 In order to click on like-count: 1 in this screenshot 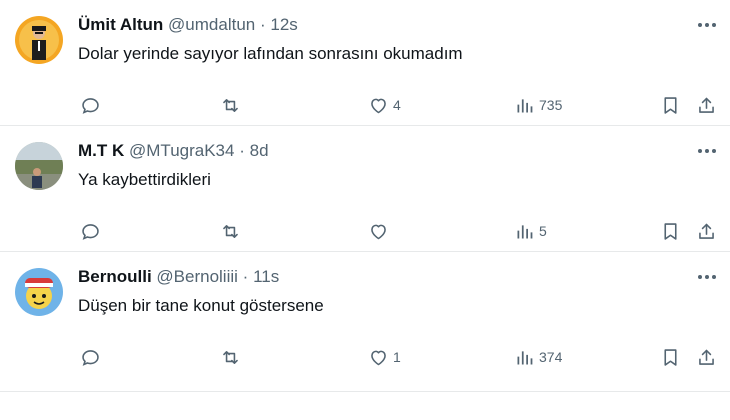, I will do `click(397, 357)`.